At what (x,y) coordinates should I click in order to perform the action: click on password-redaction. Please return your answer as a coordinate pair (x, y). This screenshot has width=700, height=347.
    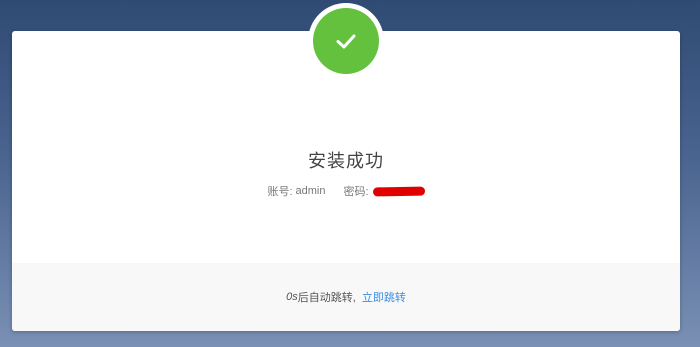
    Looking at the image, I should click on (398, 191).